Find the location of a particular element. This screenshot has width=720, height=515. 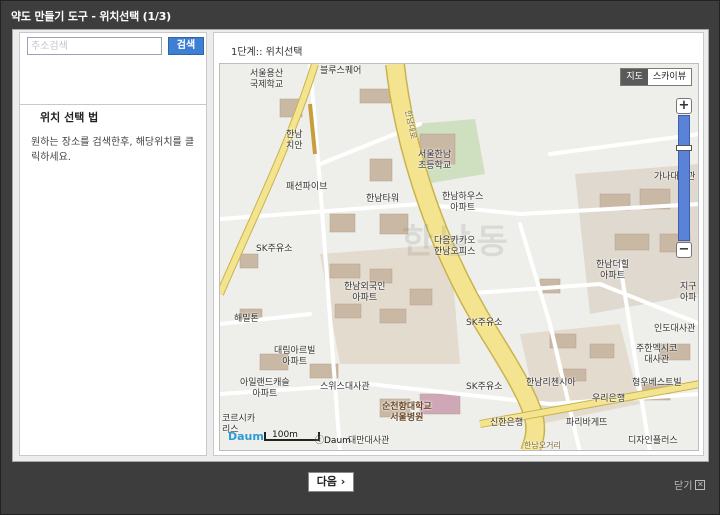

map-label-yongsan-school: 서울용산 국제학교 is located at coordinates (267, 79).